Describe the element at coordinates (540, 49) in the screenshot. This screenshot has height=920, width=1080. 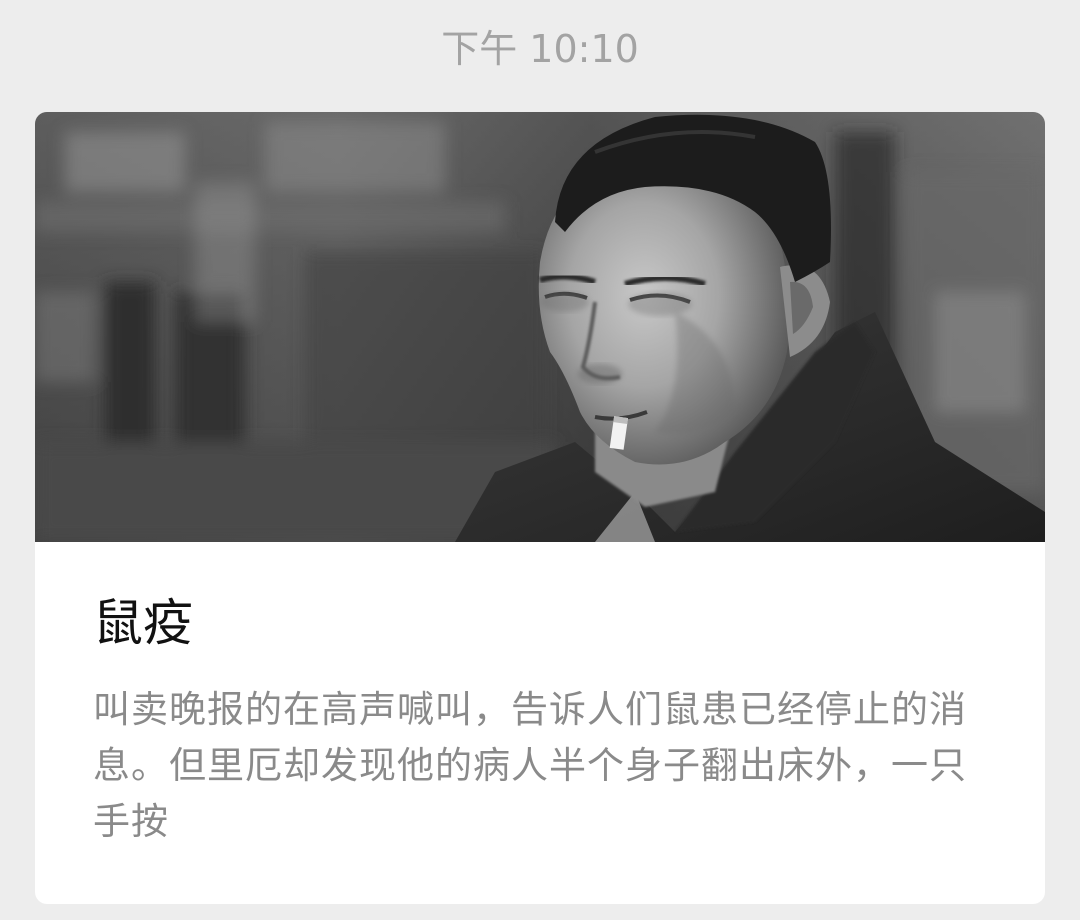
I see `message-timestamp: 下午 10:10` at that location.